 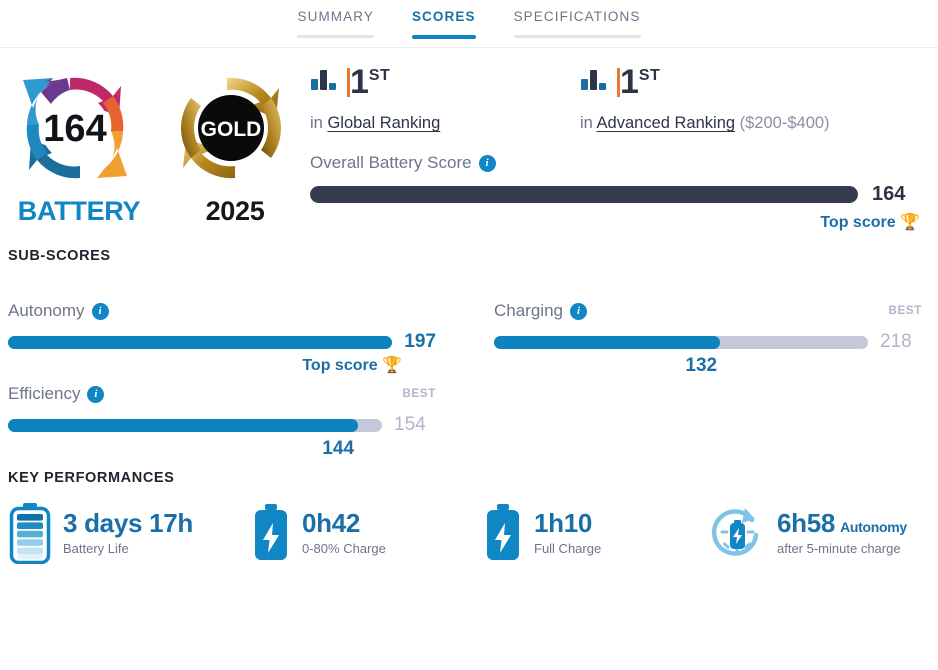 What do you see at coordinates (316, 123) in the screenshot?
I see `ranking-global-prefix: in` at bounding box center [316, 123].